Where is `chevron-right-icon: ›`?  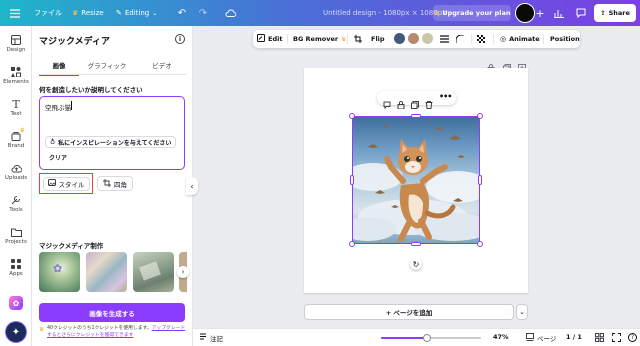 chevron-right-icon: › is located at coordinates (183, 272).